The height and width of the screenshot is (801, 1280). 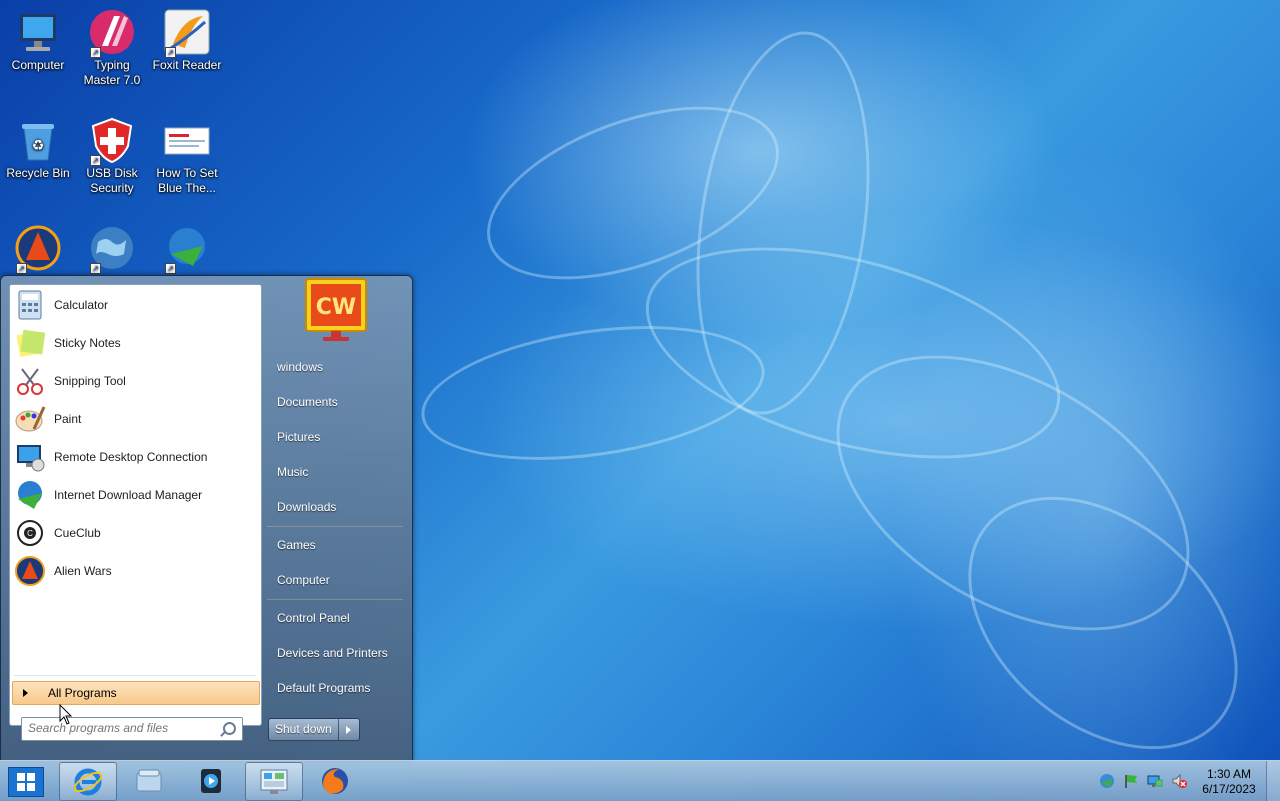 I want to click on firefox-icon, so click(x=335, y=780).